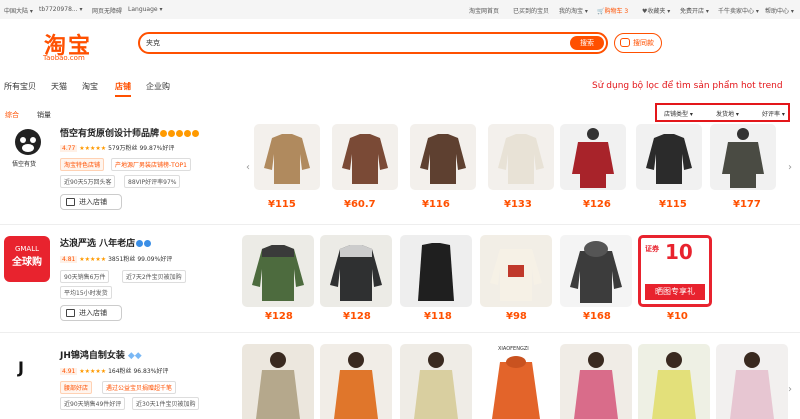 The height and width of the screenshot is (419, 800). Describe the element at coordinates (166, 403) in the screenshot. I see `shop-tag: 近30天1件宝贝被加购` at that location.